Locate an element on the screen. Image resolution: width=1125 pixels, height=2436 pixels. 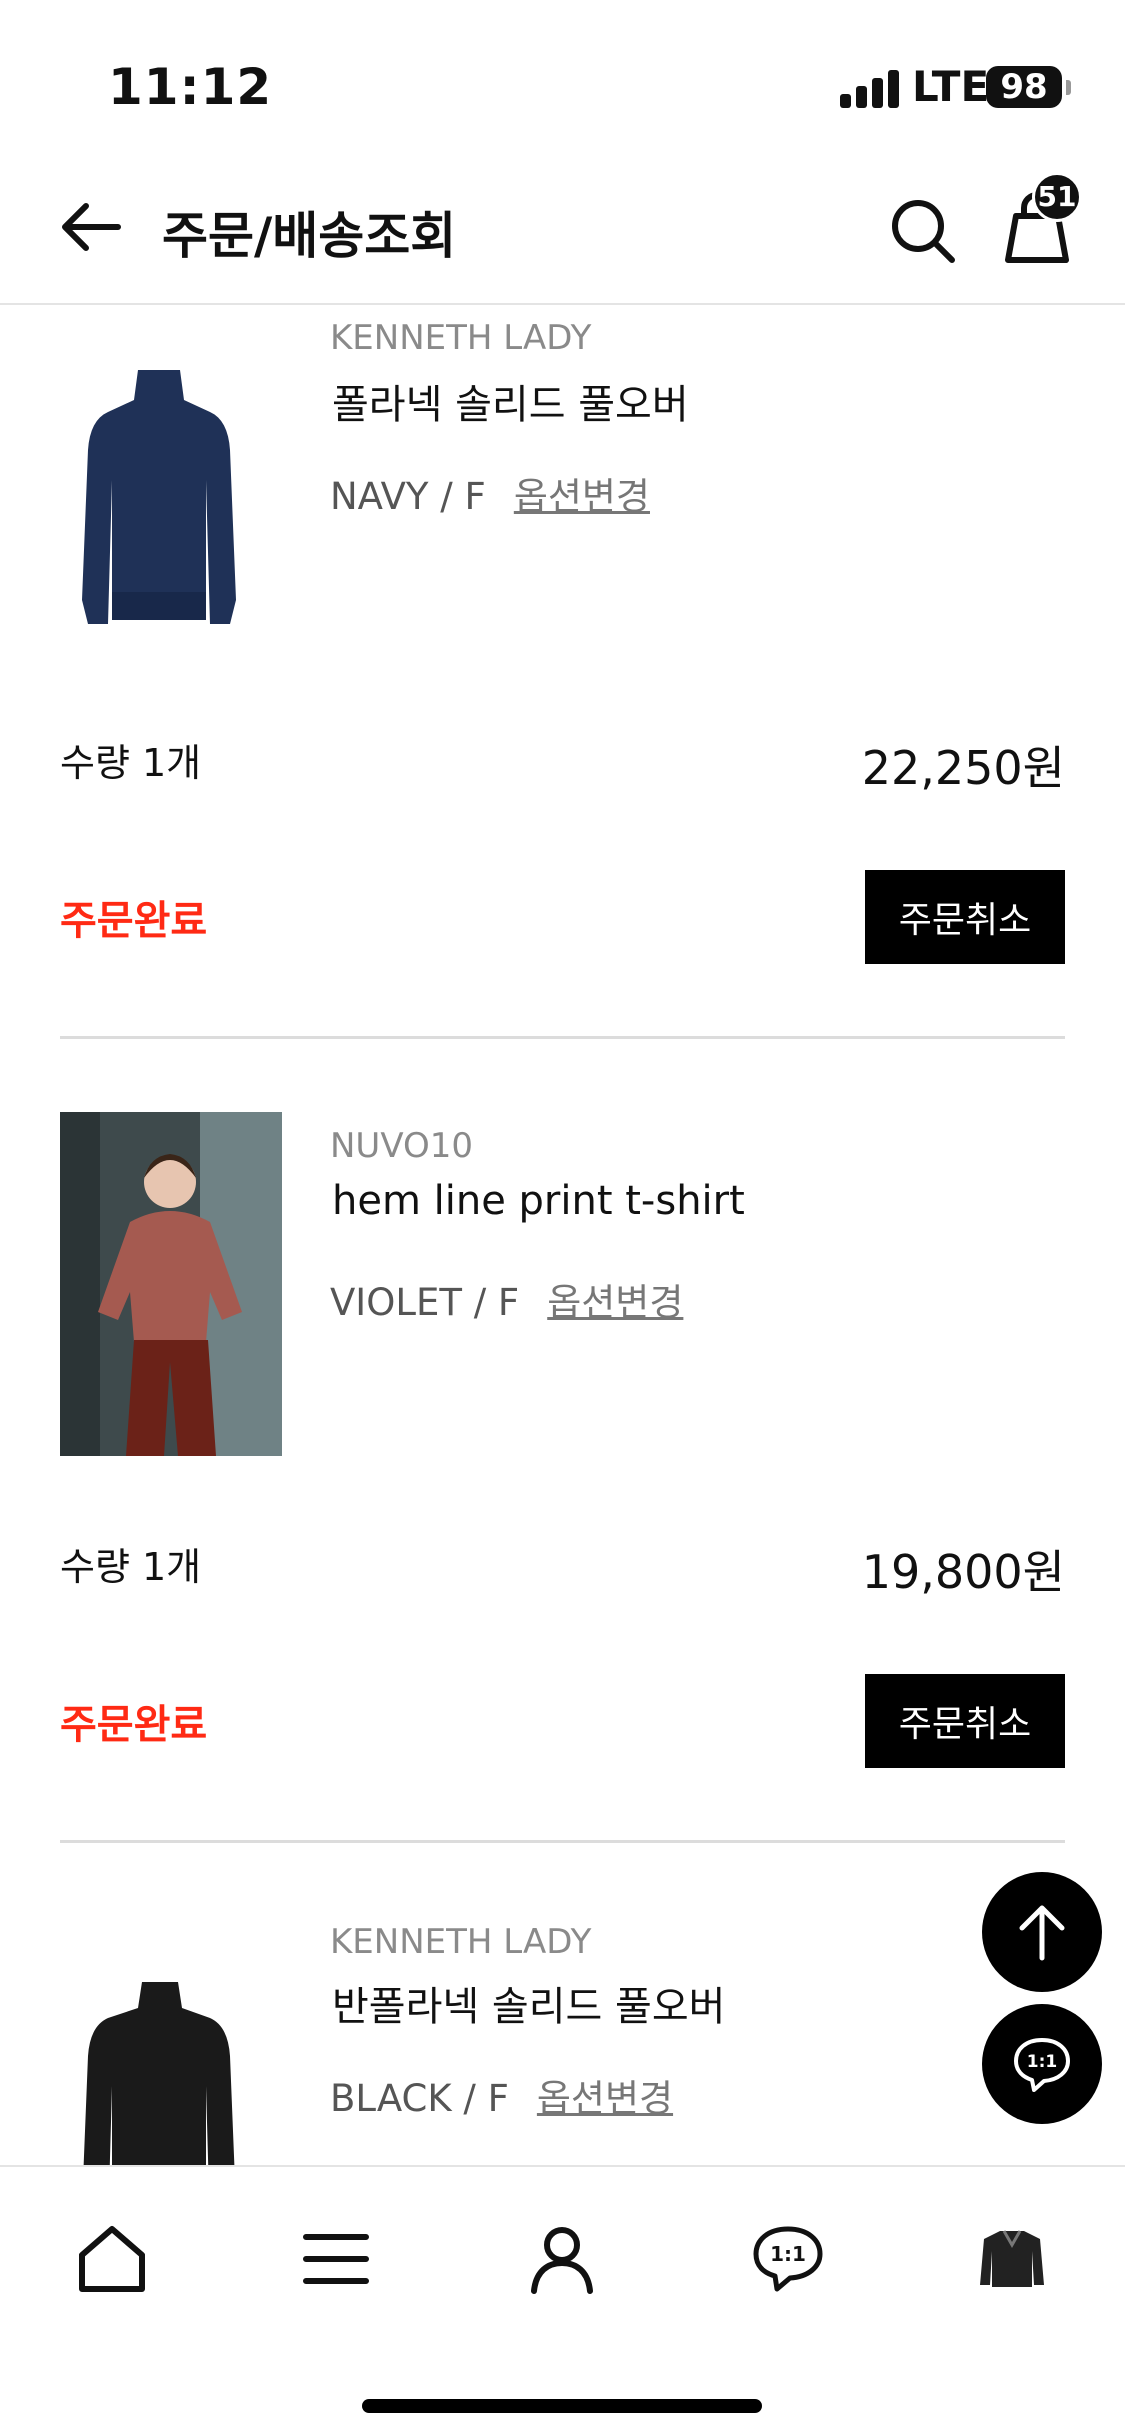
nav-chat-label: 1:1 is located at coordinates (788, 2254).